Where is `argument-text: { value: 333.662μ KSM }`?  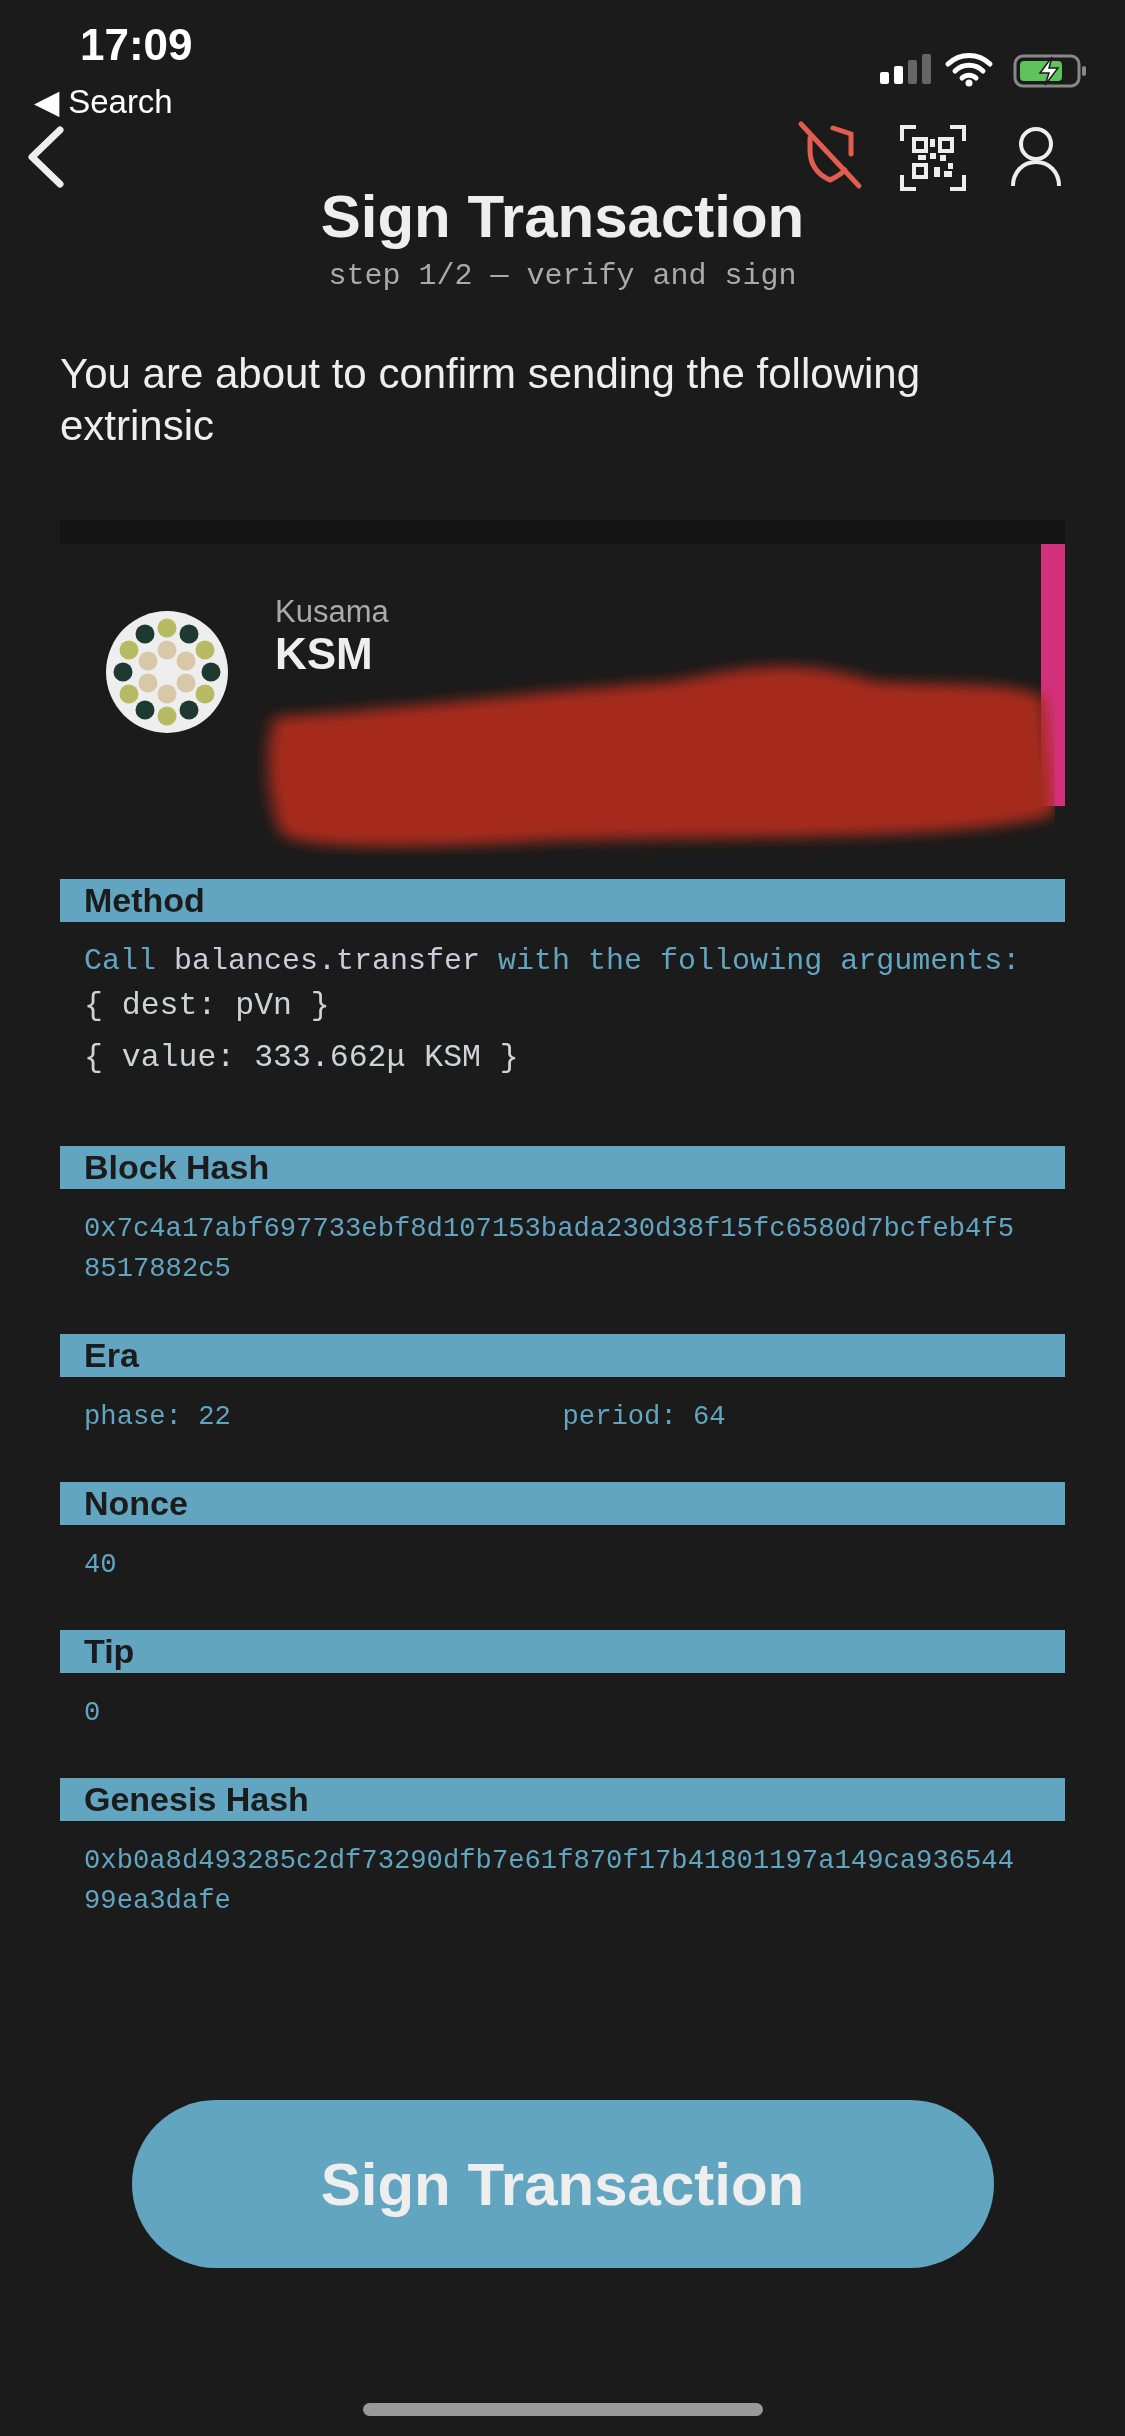 argument-text: { value: 333.662μ KSM } is located at coordinates (302, 1058).